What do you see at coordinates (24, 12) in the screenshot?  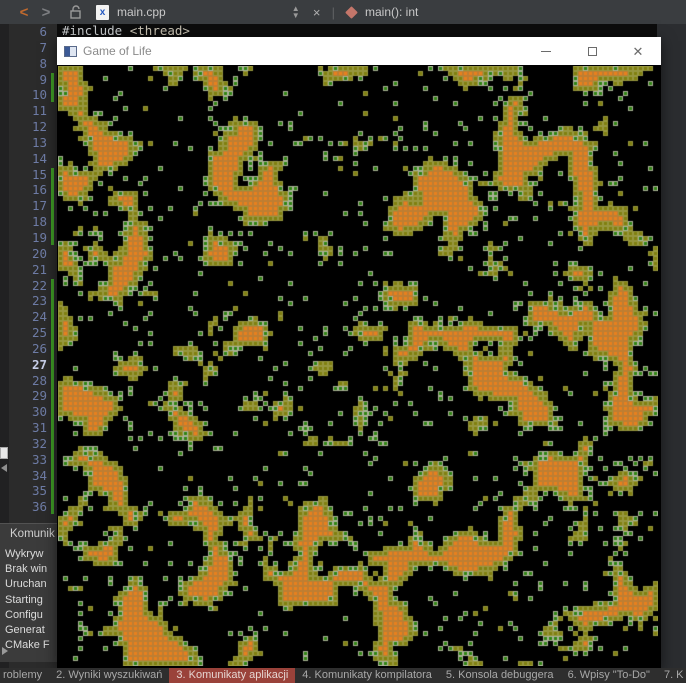 I see `back-button: <` at bounding box center [24, 12].